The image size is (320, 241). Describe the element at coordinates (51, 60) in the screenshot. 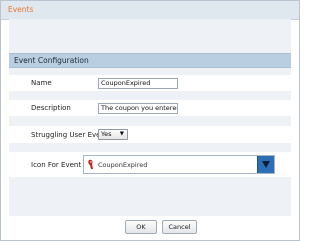

I see `section-title: Event Configuration` at that location.